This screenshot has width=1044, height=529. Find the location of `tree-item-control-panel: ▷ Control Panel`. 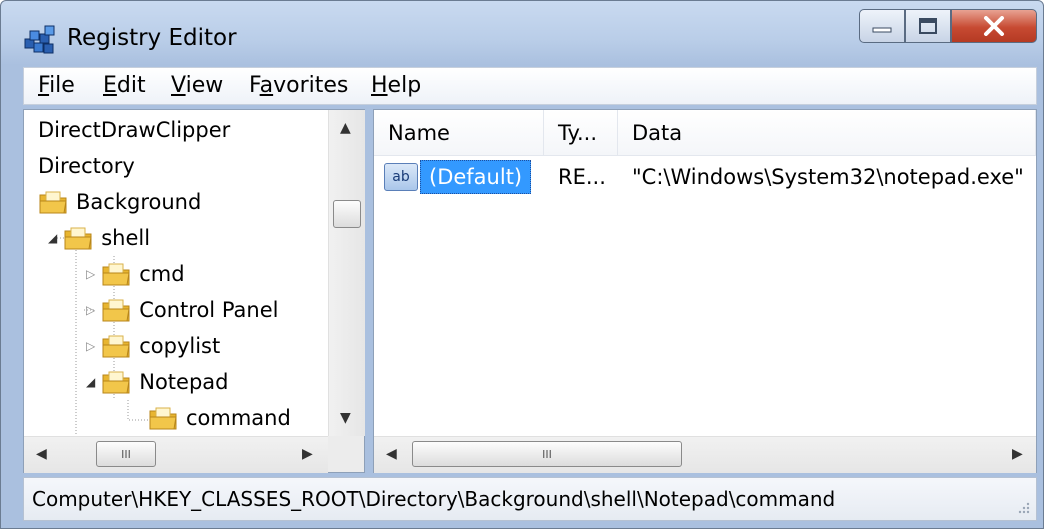

tree-item-control-panel: ▷ Control Panel is located at coordinates (182, 310).